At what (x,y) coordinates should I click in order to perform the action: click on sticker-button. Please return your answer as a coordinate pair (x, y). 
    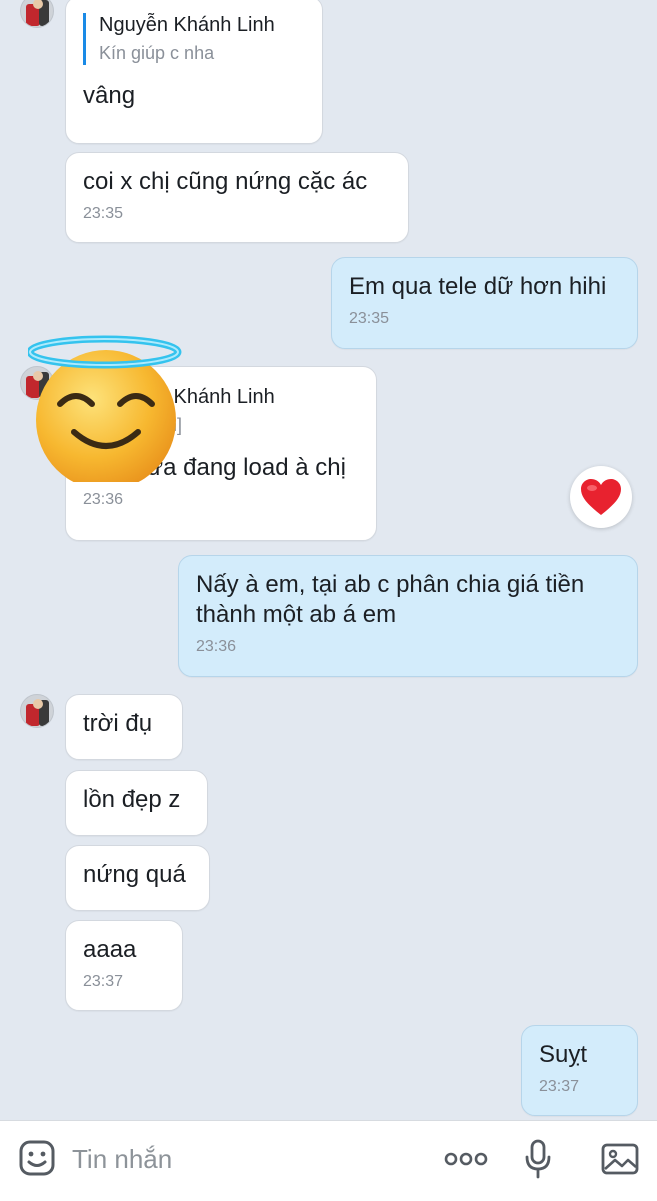
    Looking at the image, I should click on (37, 1158).